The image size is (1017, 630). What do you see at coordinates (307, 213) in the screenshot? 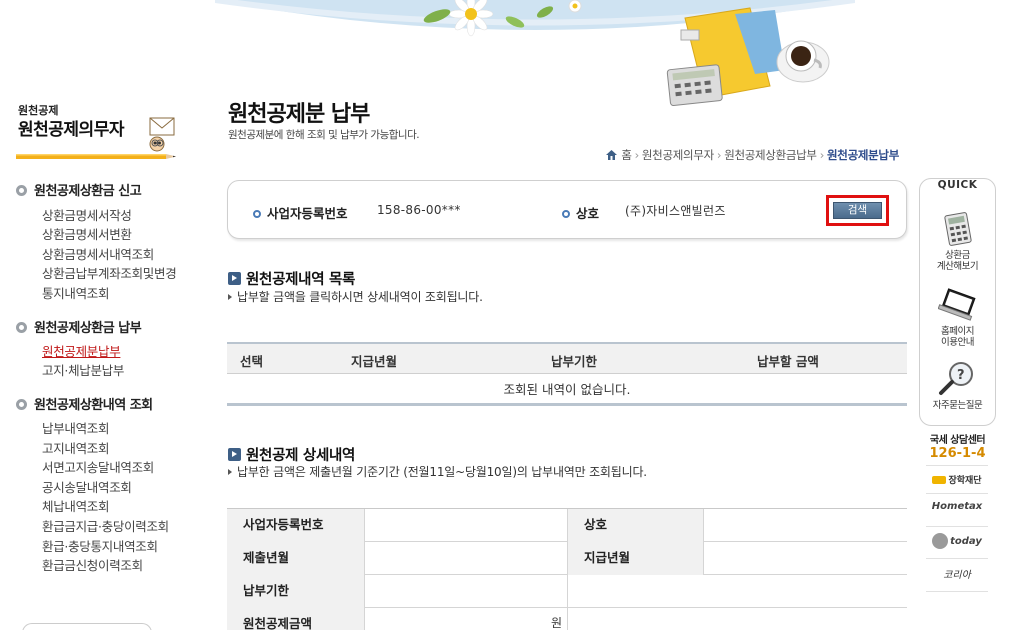
I see `biz-number-label-text: 사업자등록번호` at bounding box center [307, 213].